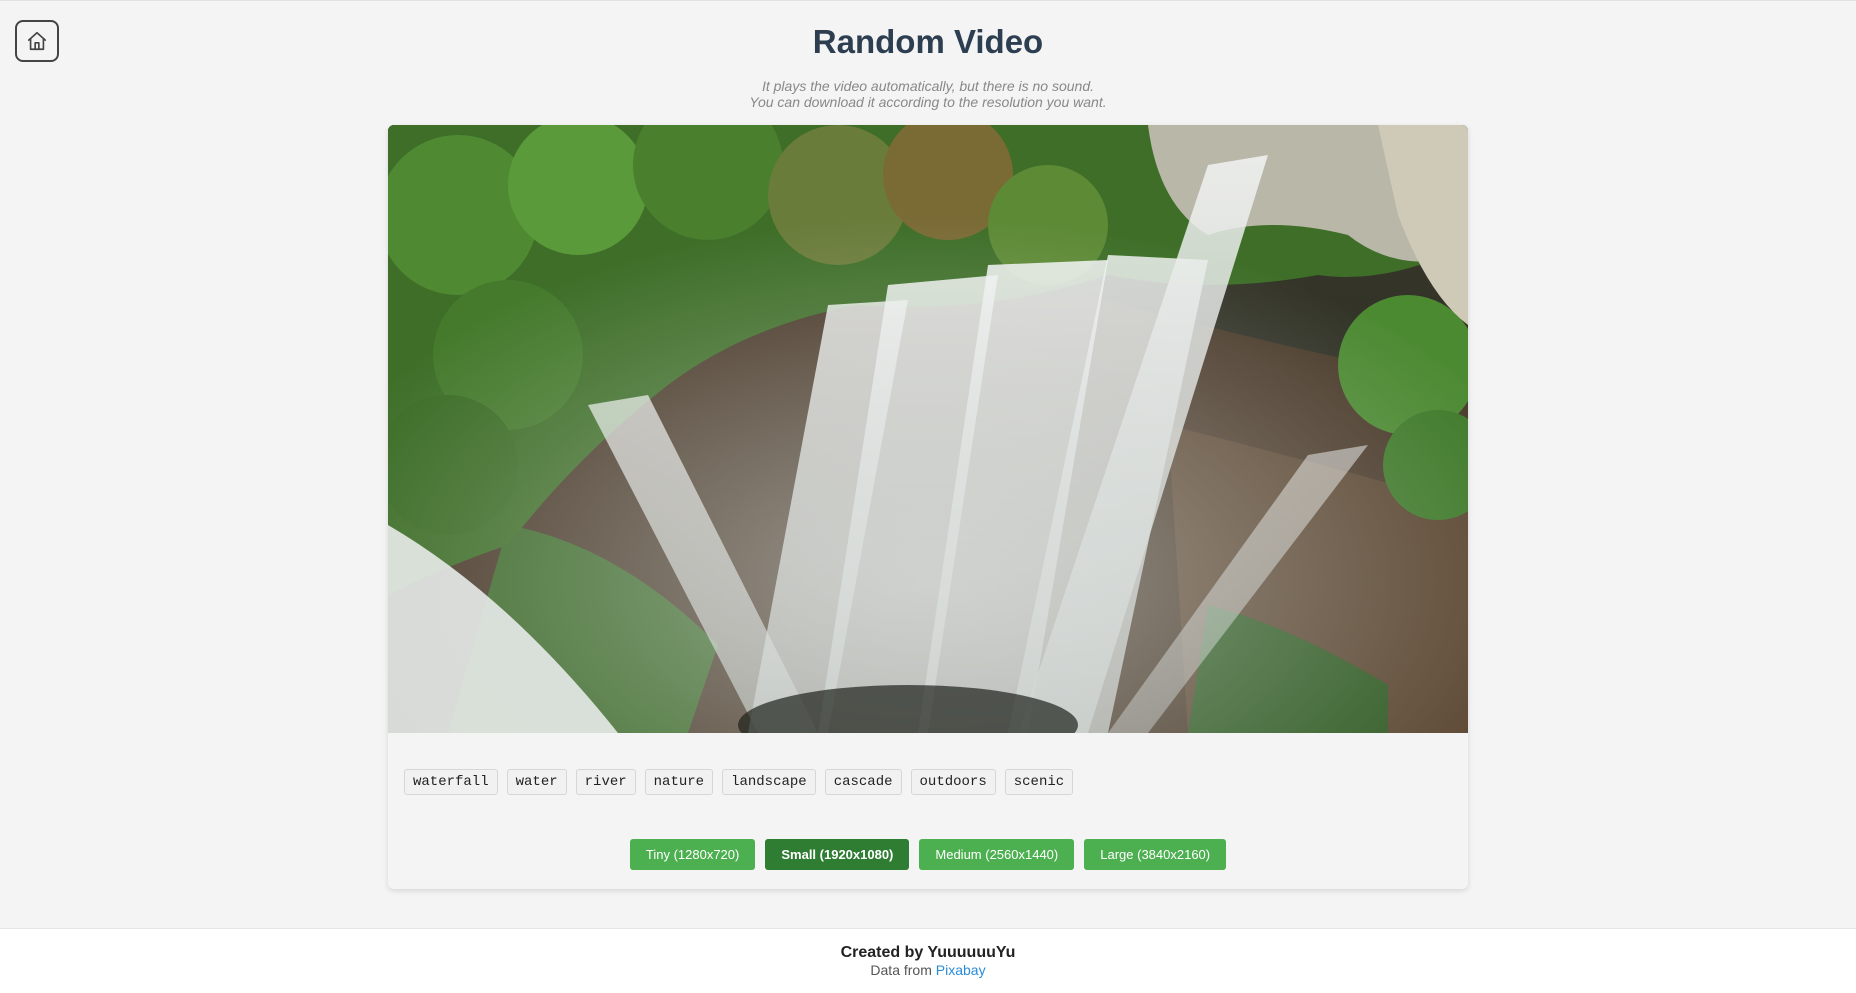 This screenshot has height=993, width=1856. I want to click on large-resolution-button: Large (3840x2160), so click(1155, 854).